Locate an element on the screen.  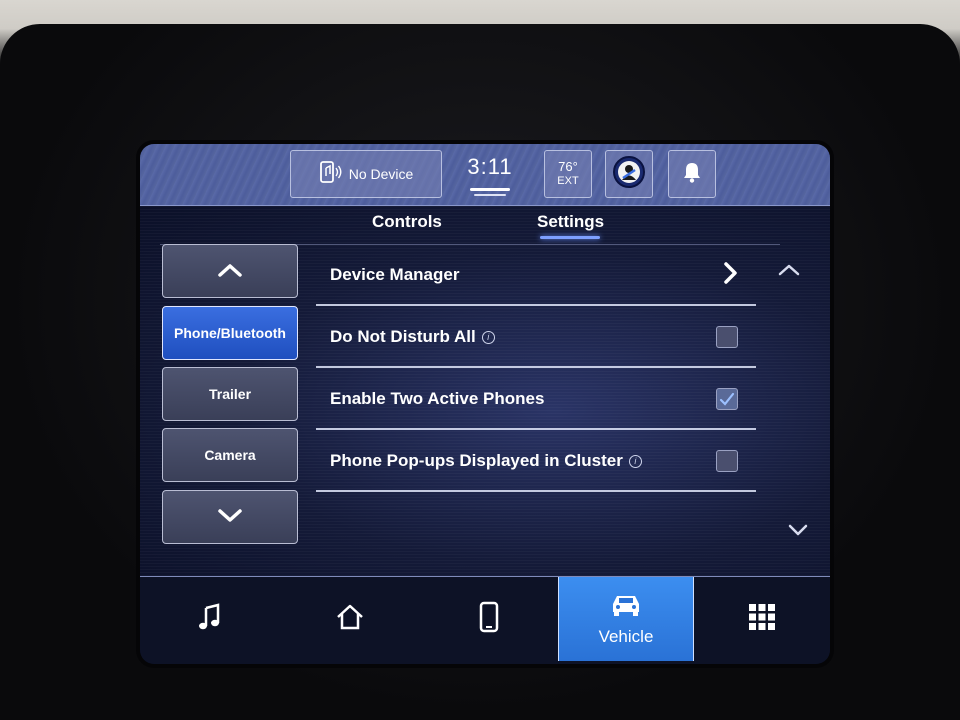
clock-underline is located at coordinates (490, 189).